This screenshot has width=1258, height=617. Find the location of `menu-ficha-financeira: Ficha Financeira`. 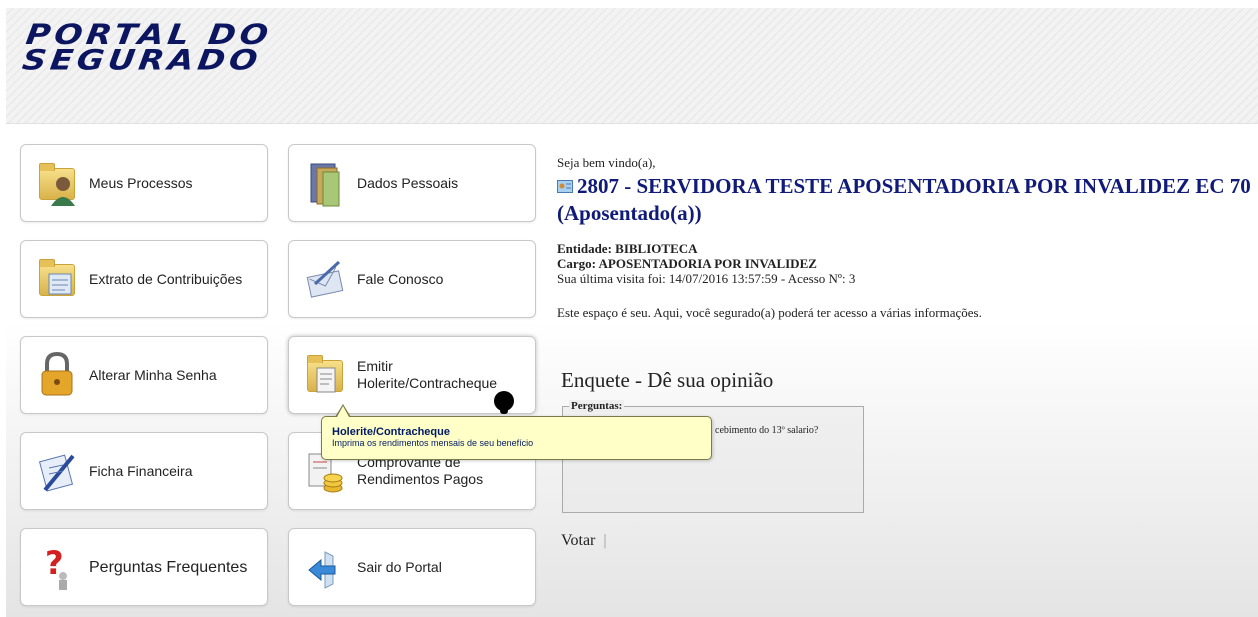

menu-ficha-financeira: Ficha Financeira is located at coordinates (144, 471).